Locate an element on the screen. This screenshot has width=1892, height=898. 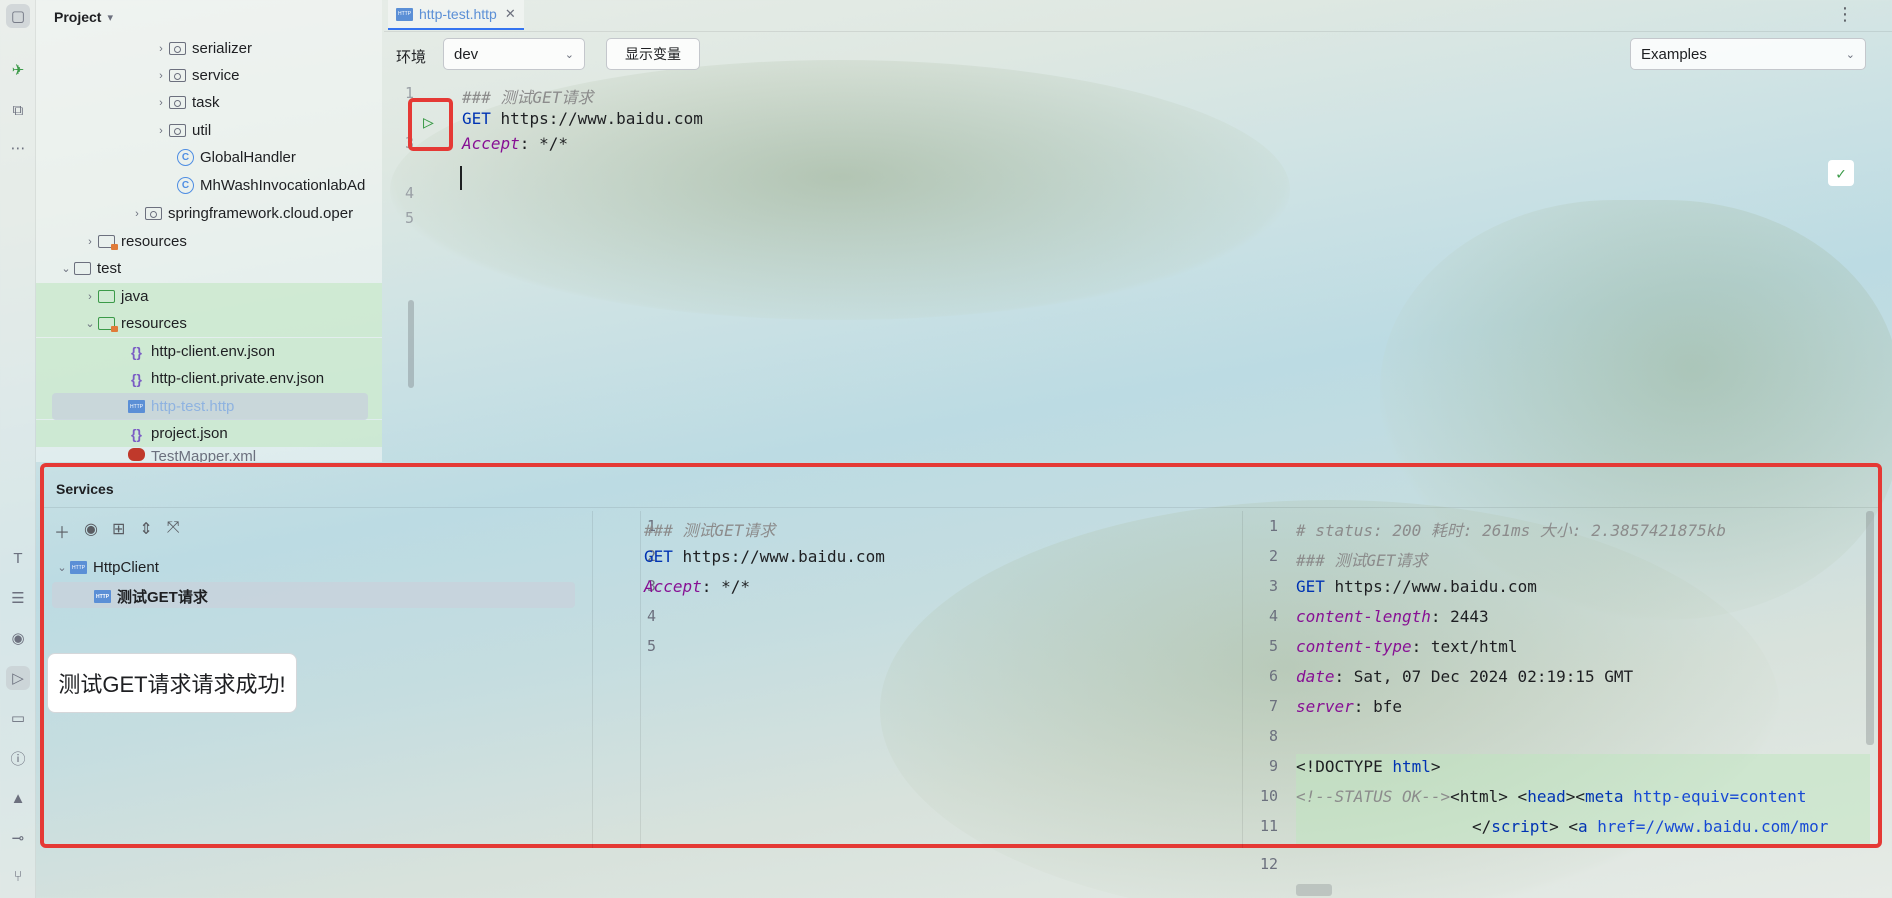
tree-item-label: java is located at coordinates (135, 296).